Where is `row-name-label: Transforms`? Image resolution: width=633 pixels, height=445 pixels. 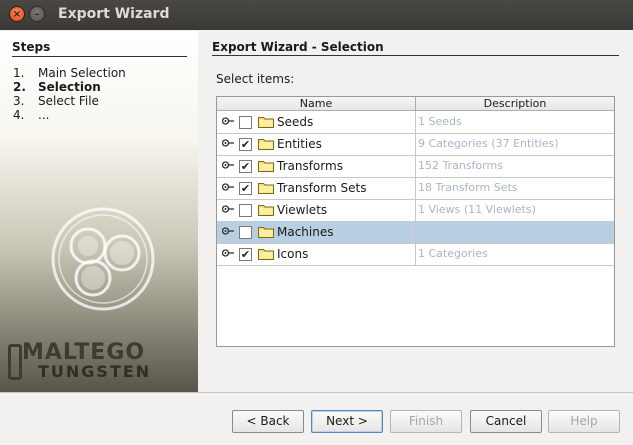 row-name-label: Transforms is located at coordinates (310, 166).